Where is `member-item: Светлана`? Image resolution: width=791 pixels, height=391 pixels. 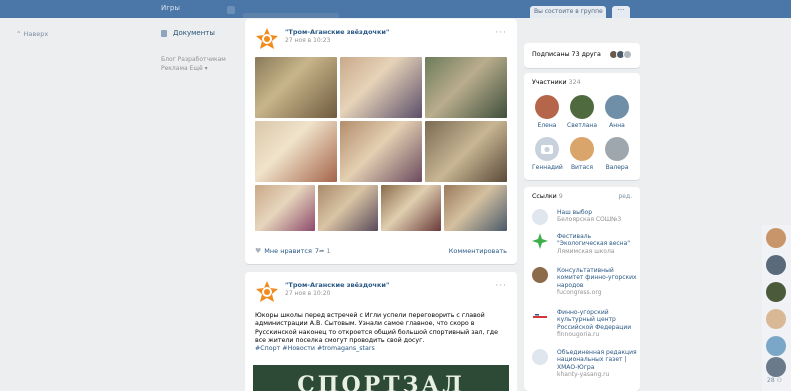
member-item: Светлана is located at coordinates (582, 112).